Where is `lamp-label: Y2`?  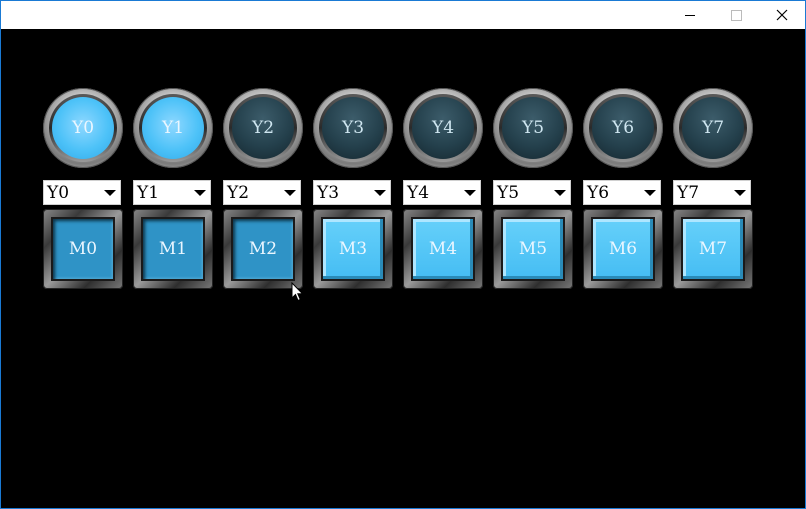 lamp-label: Y2 is located at coordinates (263, 128).